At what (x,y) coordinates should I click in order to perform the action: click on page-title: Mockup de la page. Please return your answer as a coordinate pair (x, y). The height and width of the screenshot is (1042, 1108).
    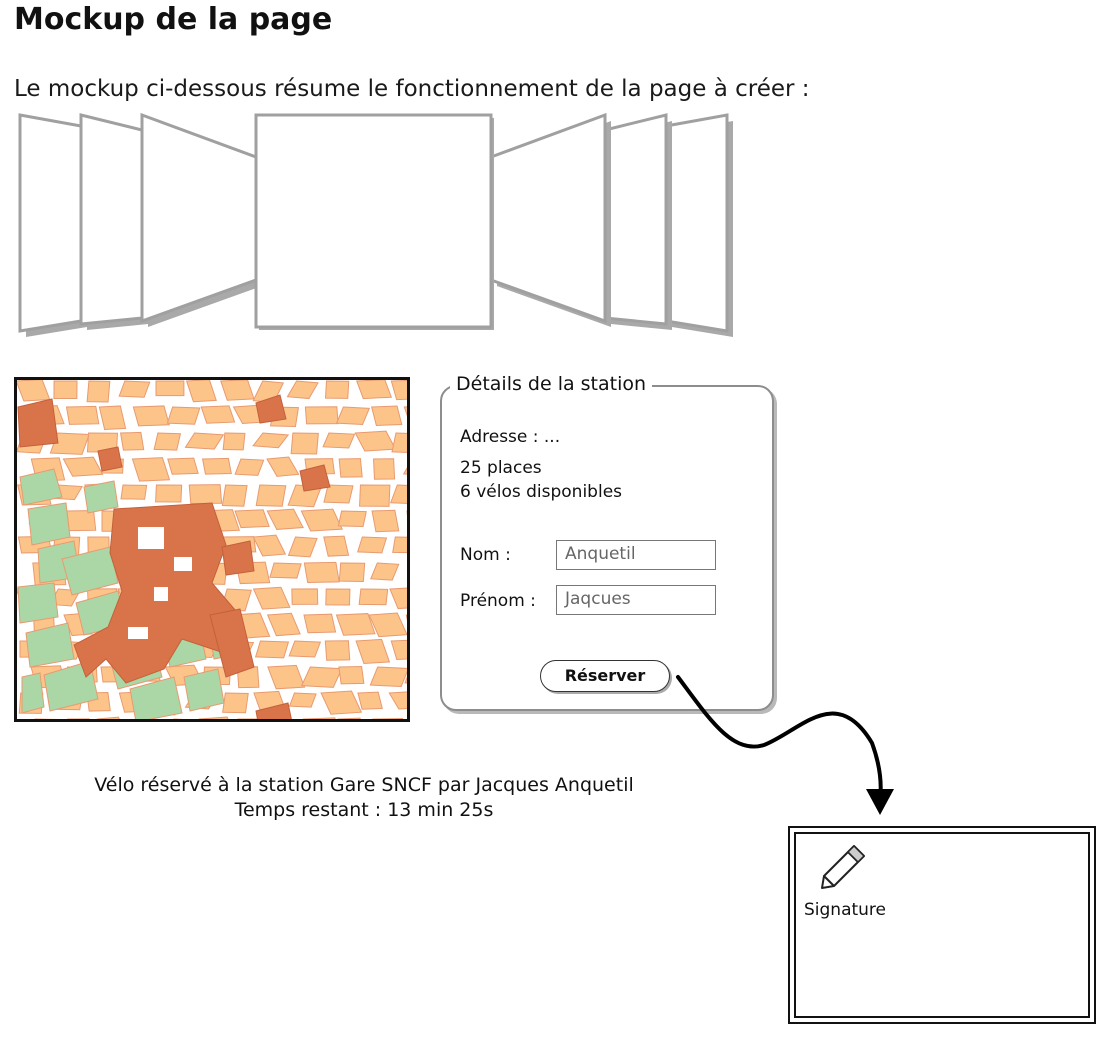
    Looking at the image, I should click on (173, 19).